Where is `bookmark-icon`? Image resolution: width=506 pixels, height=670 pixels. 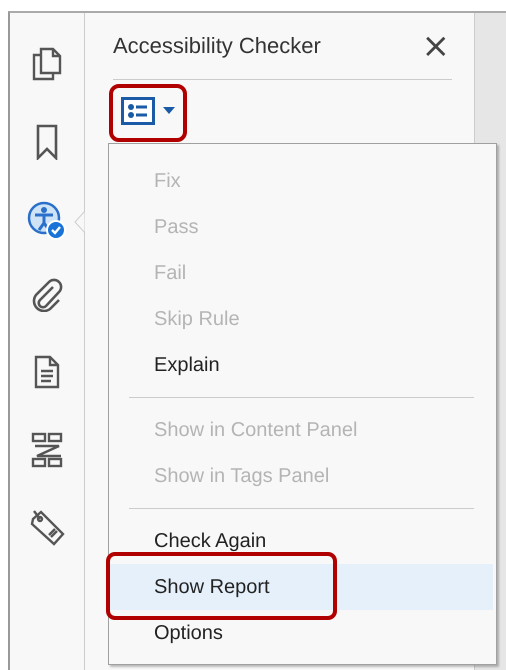
bookmark-icon is located at coordinates (47, 142).